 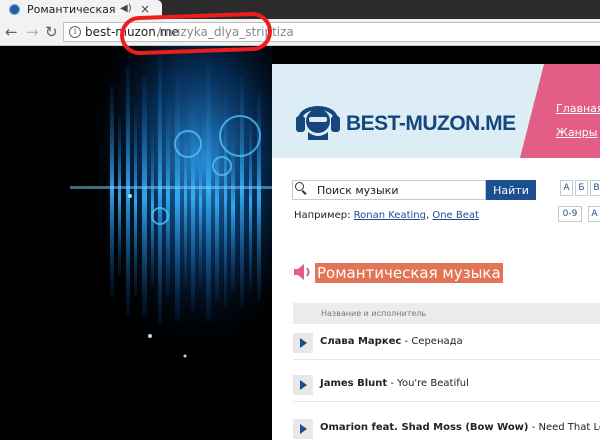 What do you see at coordinates (354, 383) in the screenshot?
I see `track-artist: James Blunt` at bounding box center [354, 383].